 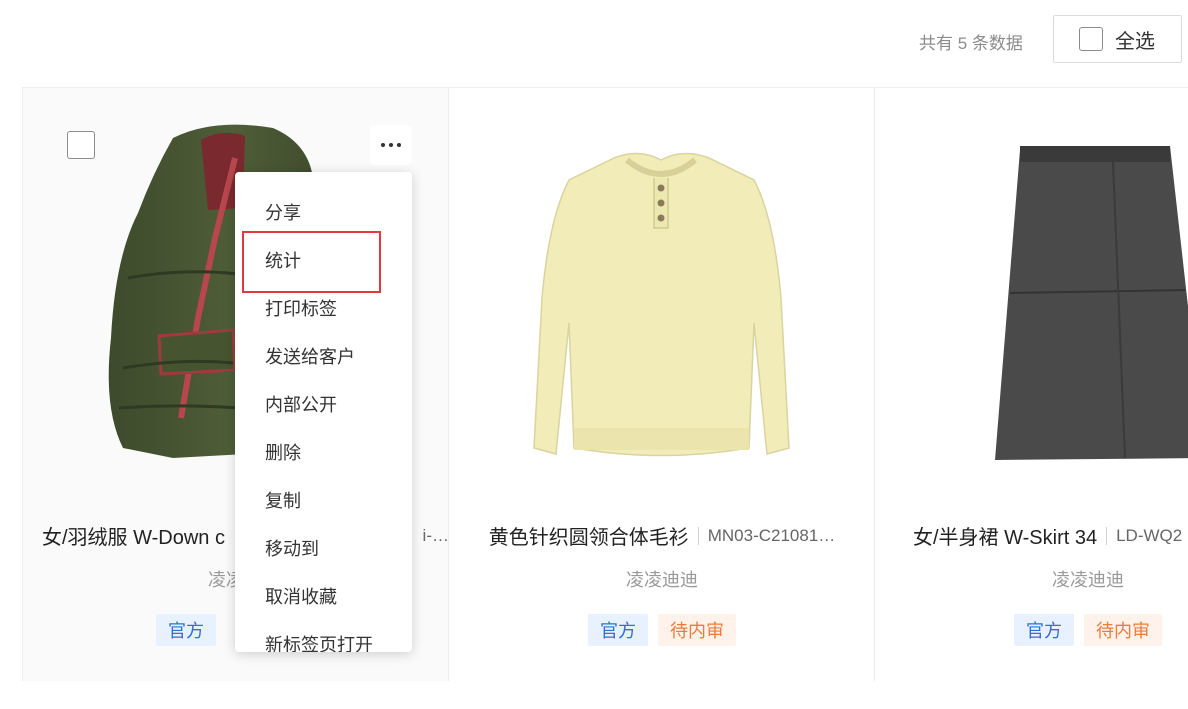 I want to click on select-all-button: 全选, so click(x=1117, y=39).